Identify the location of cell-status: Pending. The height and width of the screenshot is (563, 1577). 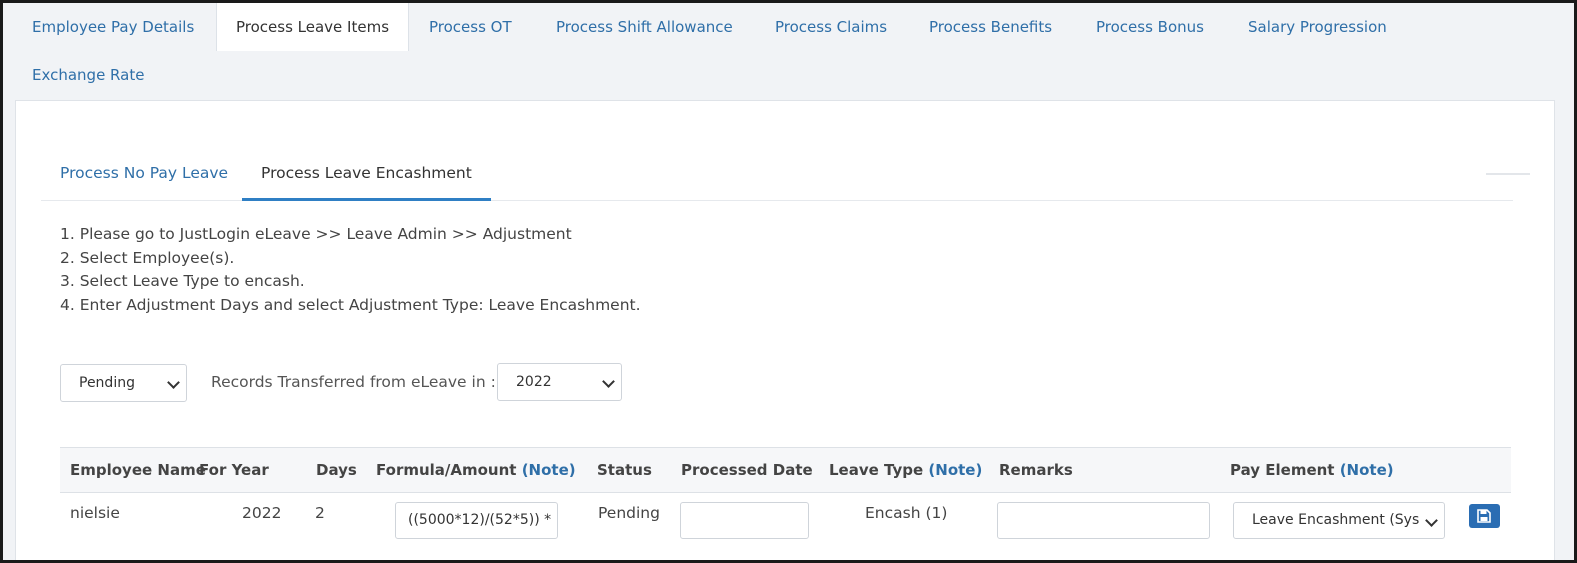
(629, 513).